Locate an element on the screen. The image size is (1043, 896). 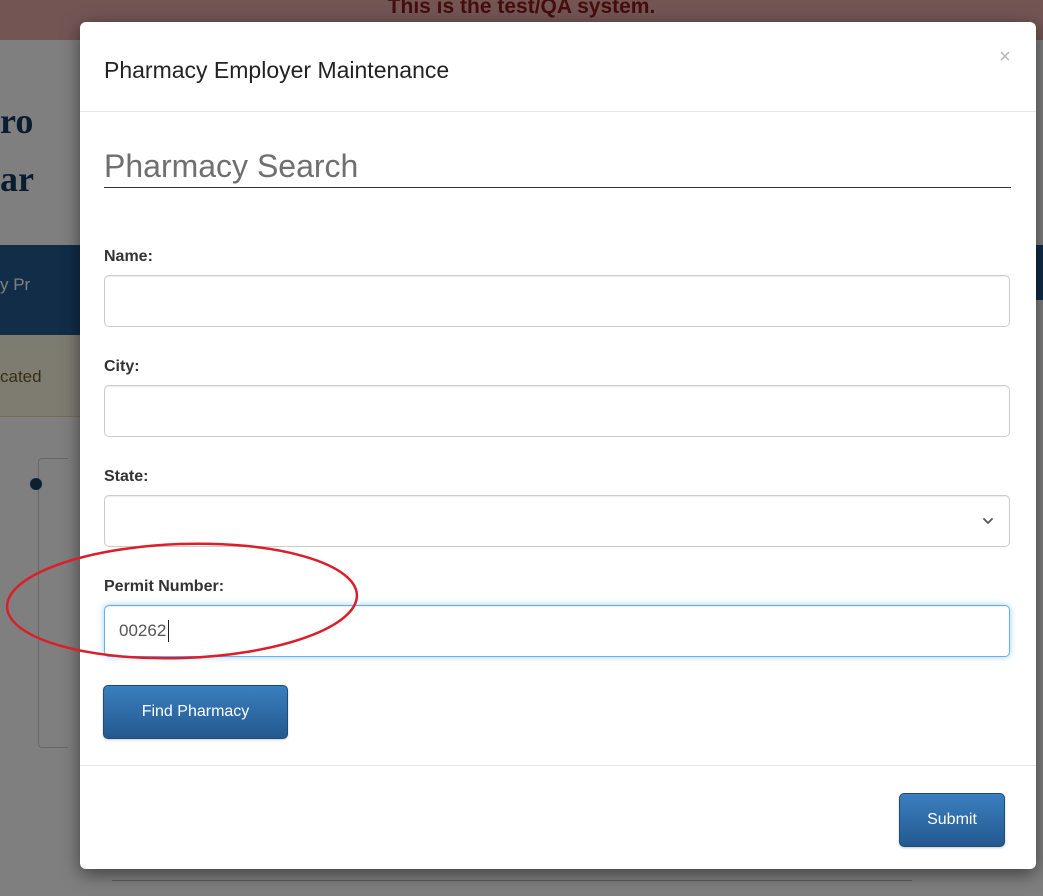
state-select is located at coordinates (557, 521).